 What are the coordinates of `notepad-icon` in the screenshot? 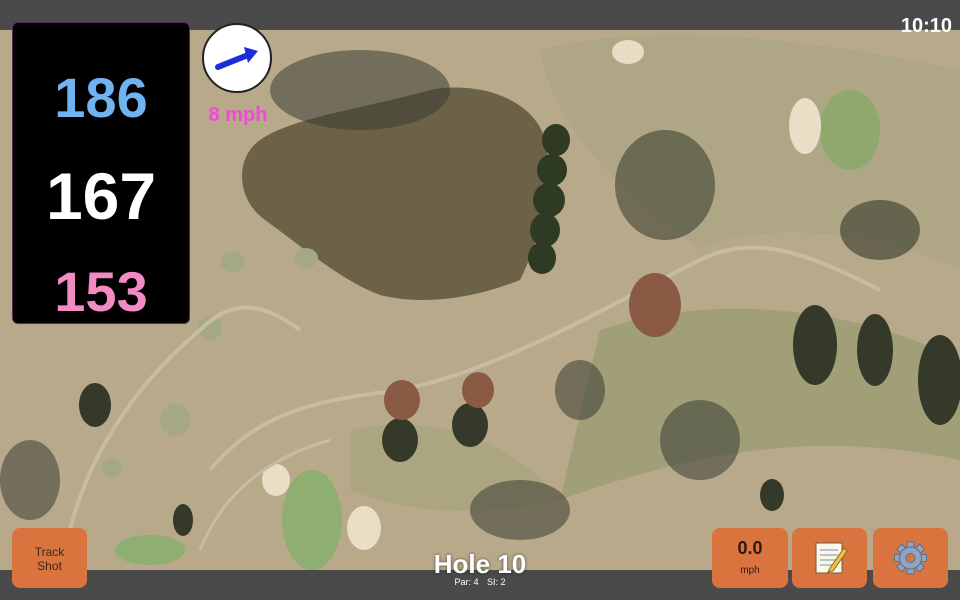 It's located at (831, 558).